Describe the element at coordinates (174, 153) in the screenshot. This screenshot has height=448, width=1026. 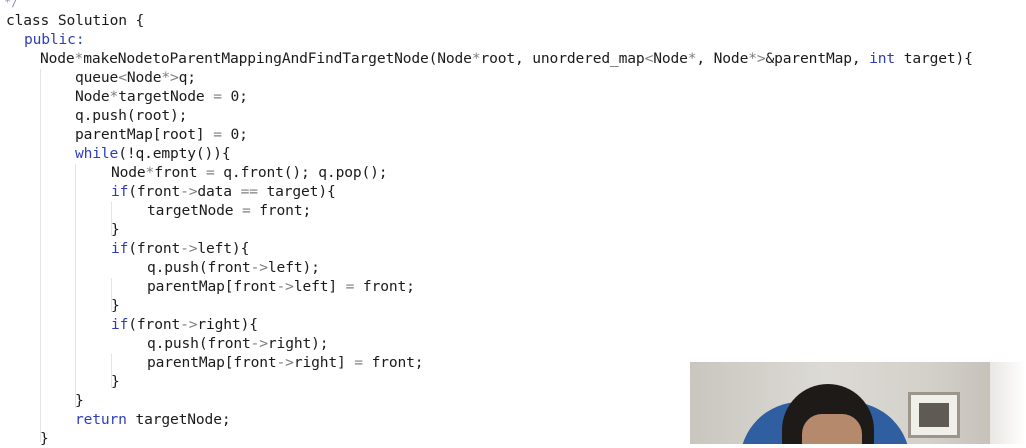
I see `code-token: (!q.empty()){` at that location.